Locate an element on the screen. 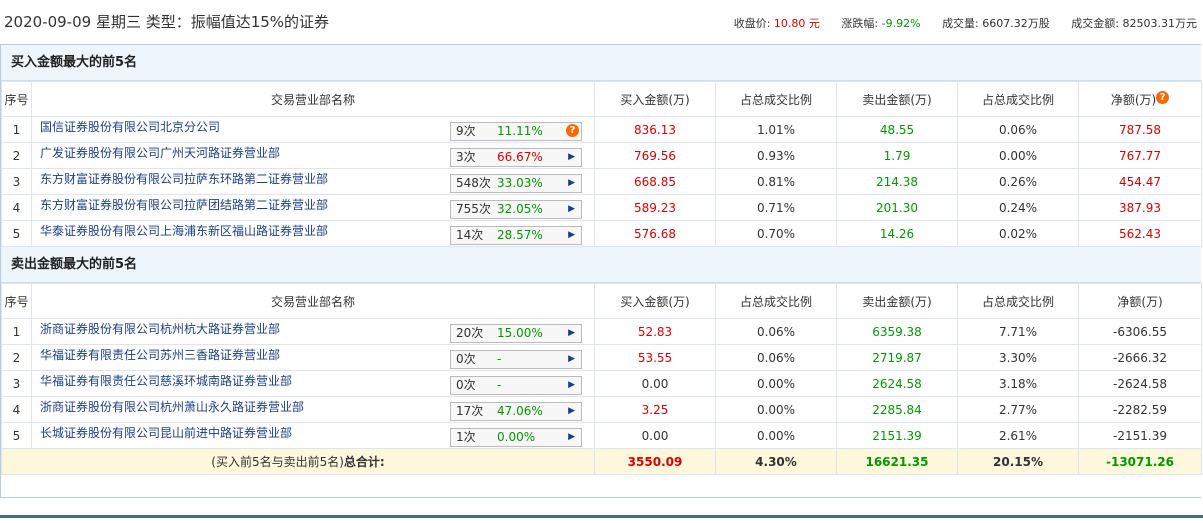  broker-name-link: 东方财富证券股份有限公司拉萨团结路第二证券营业部 is located at coordinates (245, 204).